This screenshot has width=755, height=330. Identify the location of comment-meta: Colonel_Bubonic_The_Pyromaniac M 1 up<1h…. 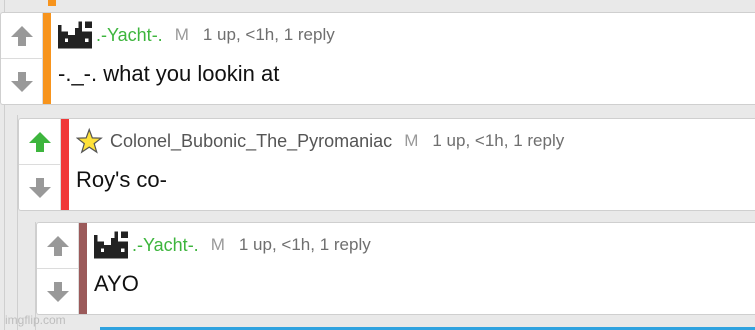
(415, 141).